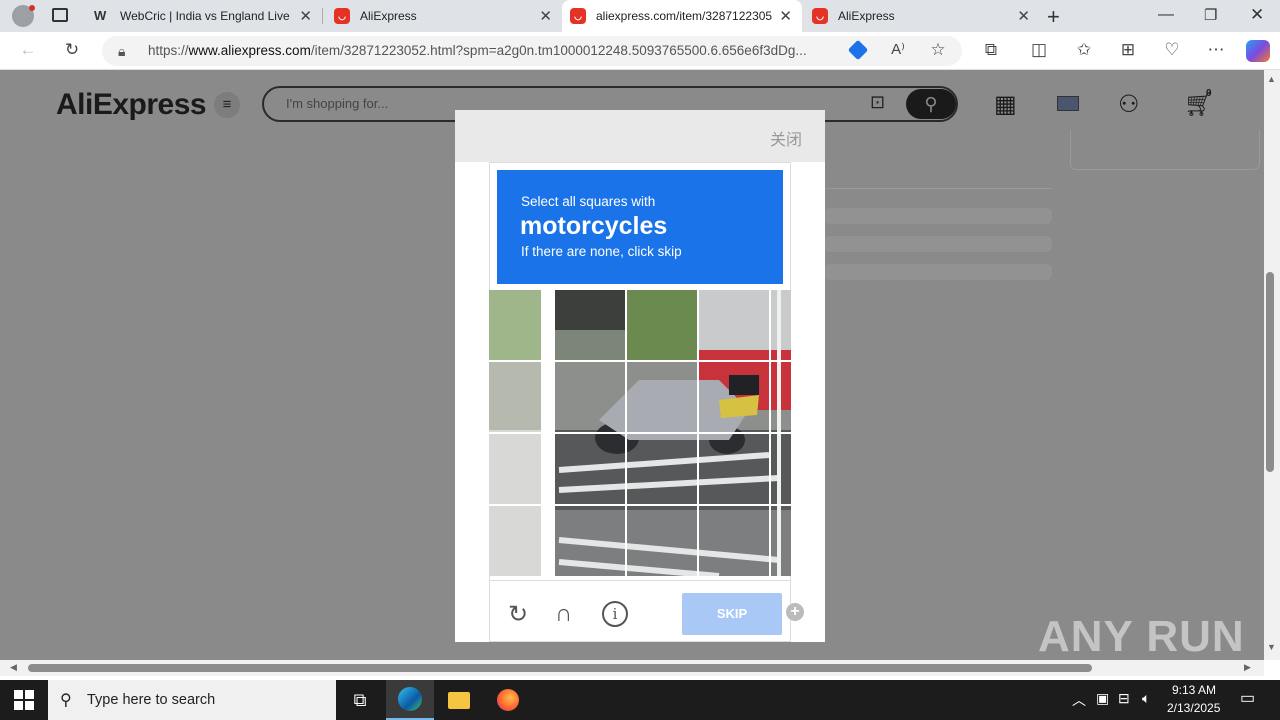 This screenshot has height=720, width=1280. I want to click on extensions-icon: ⧉, so click(991, 50).